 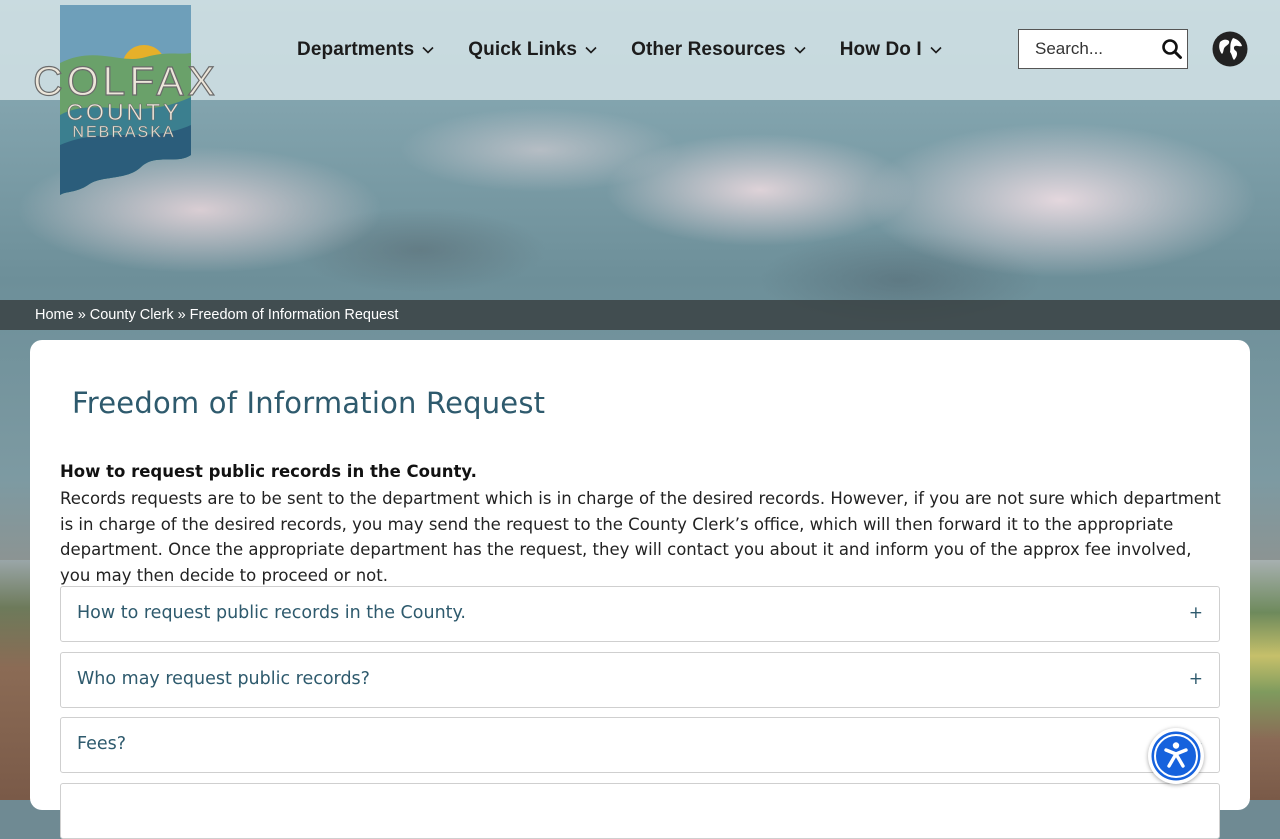 I want to click on nav-quick-links-label: Quick Links, so click(x=523, y=49).